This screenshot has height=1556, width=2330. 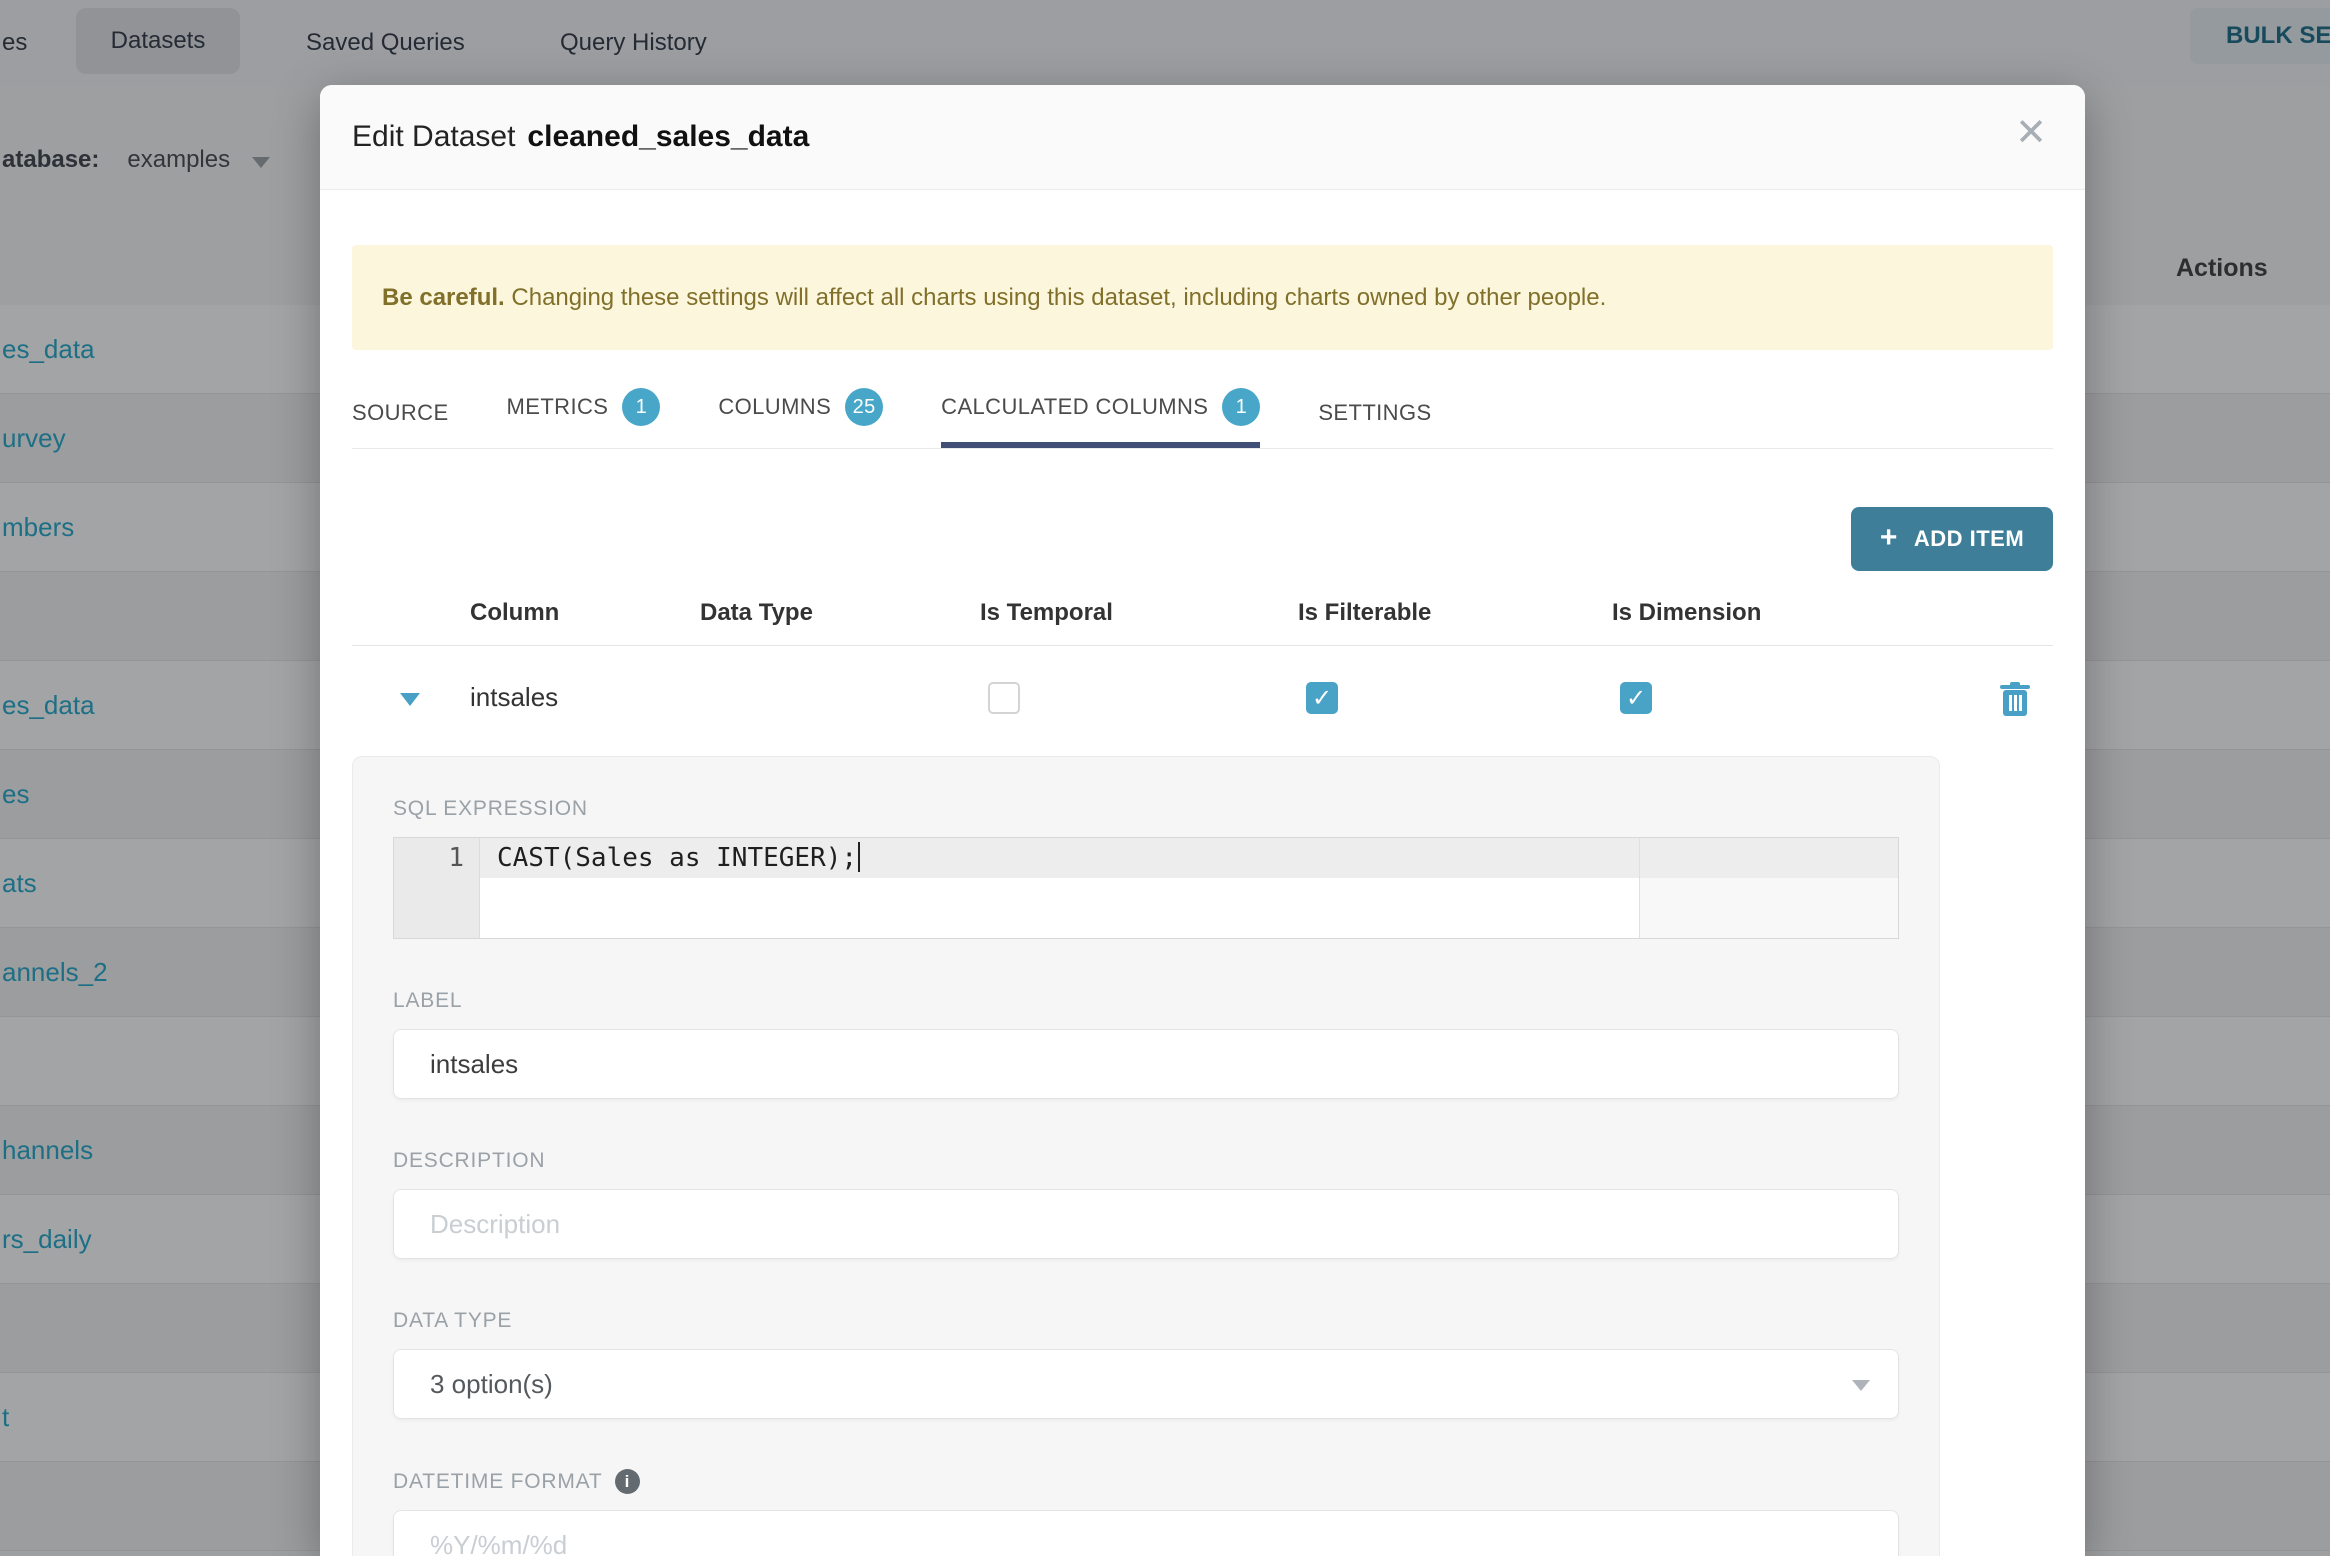 What do you see at coordinates (859, 857) in the screenshot?
I see `text-cursor` at bounding box center [859, 857].